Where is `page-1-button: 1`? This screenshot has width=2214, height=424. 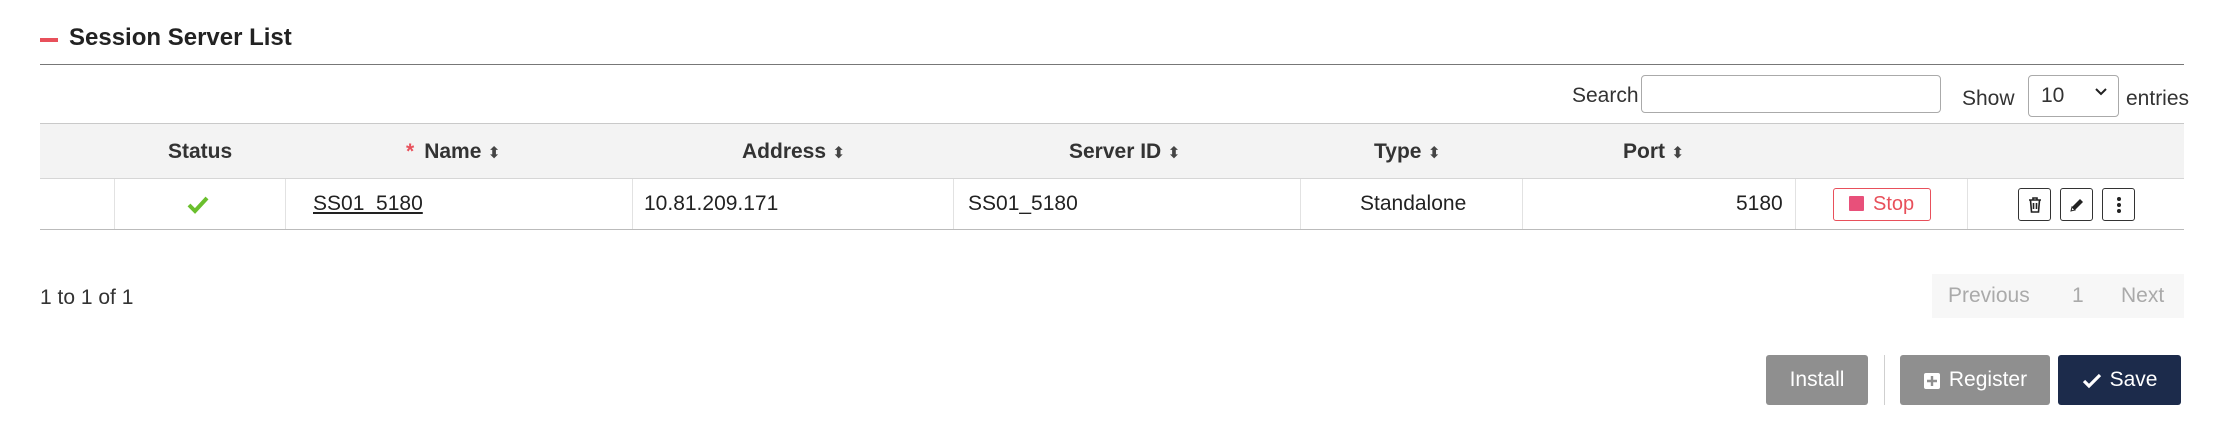
page-1-button: 1 is located at coordinates (2078, 296).